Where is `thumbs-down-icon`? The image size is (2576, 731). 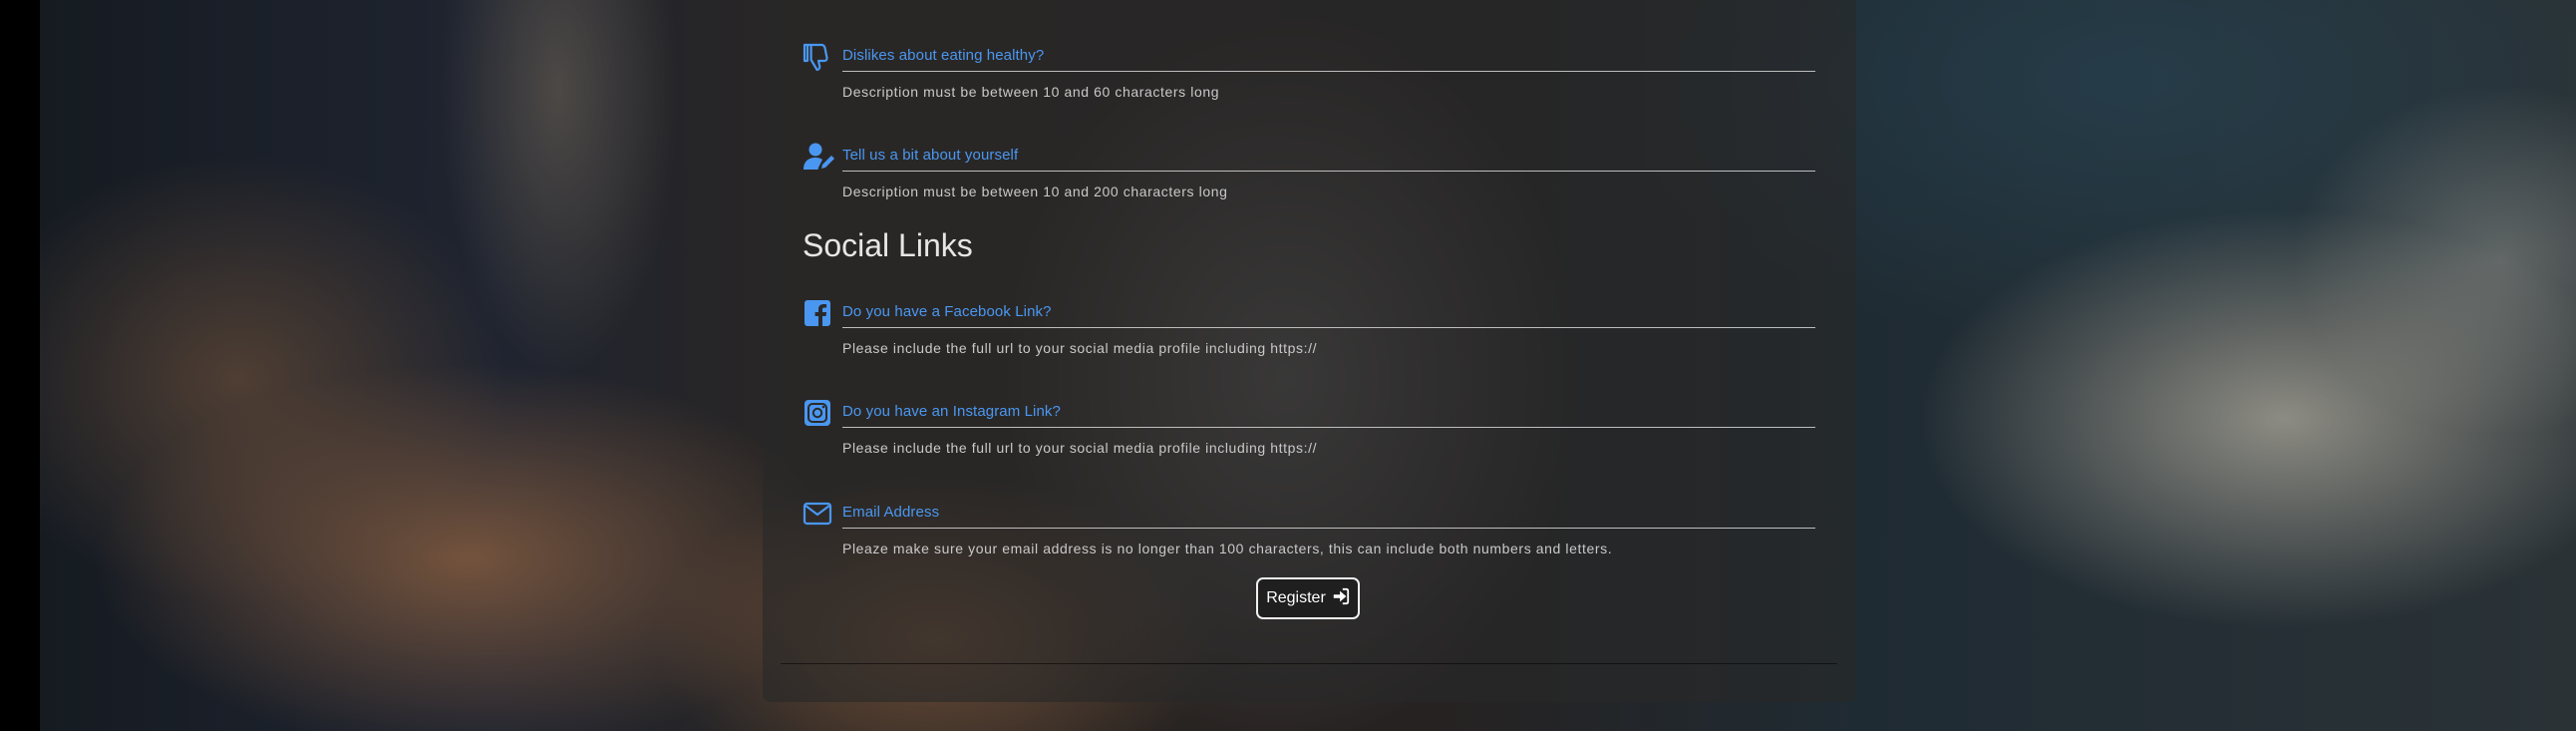
thumbs-down-icon is located at coordinates (817, 57).